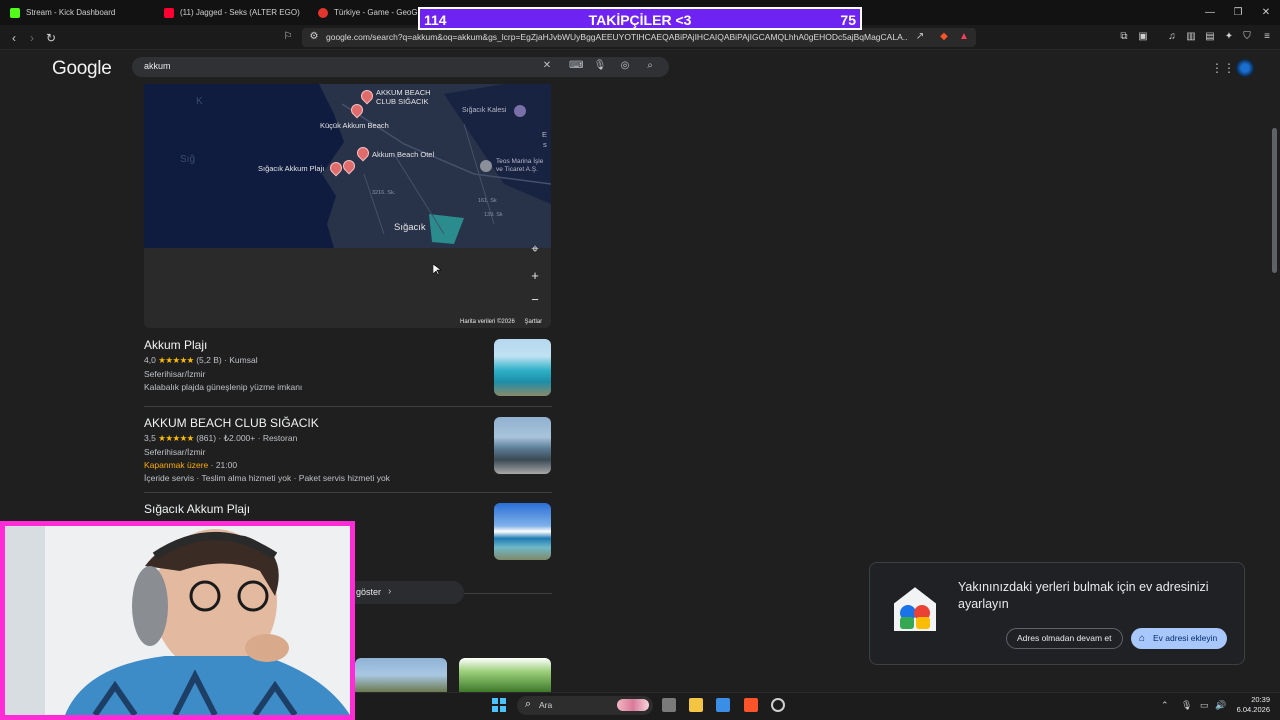 The height and width of the screenshot is (720, 1280). Describe the element at coordinates (51, 38) in the screenshot. I see `reload-icon: ↻` at that location.